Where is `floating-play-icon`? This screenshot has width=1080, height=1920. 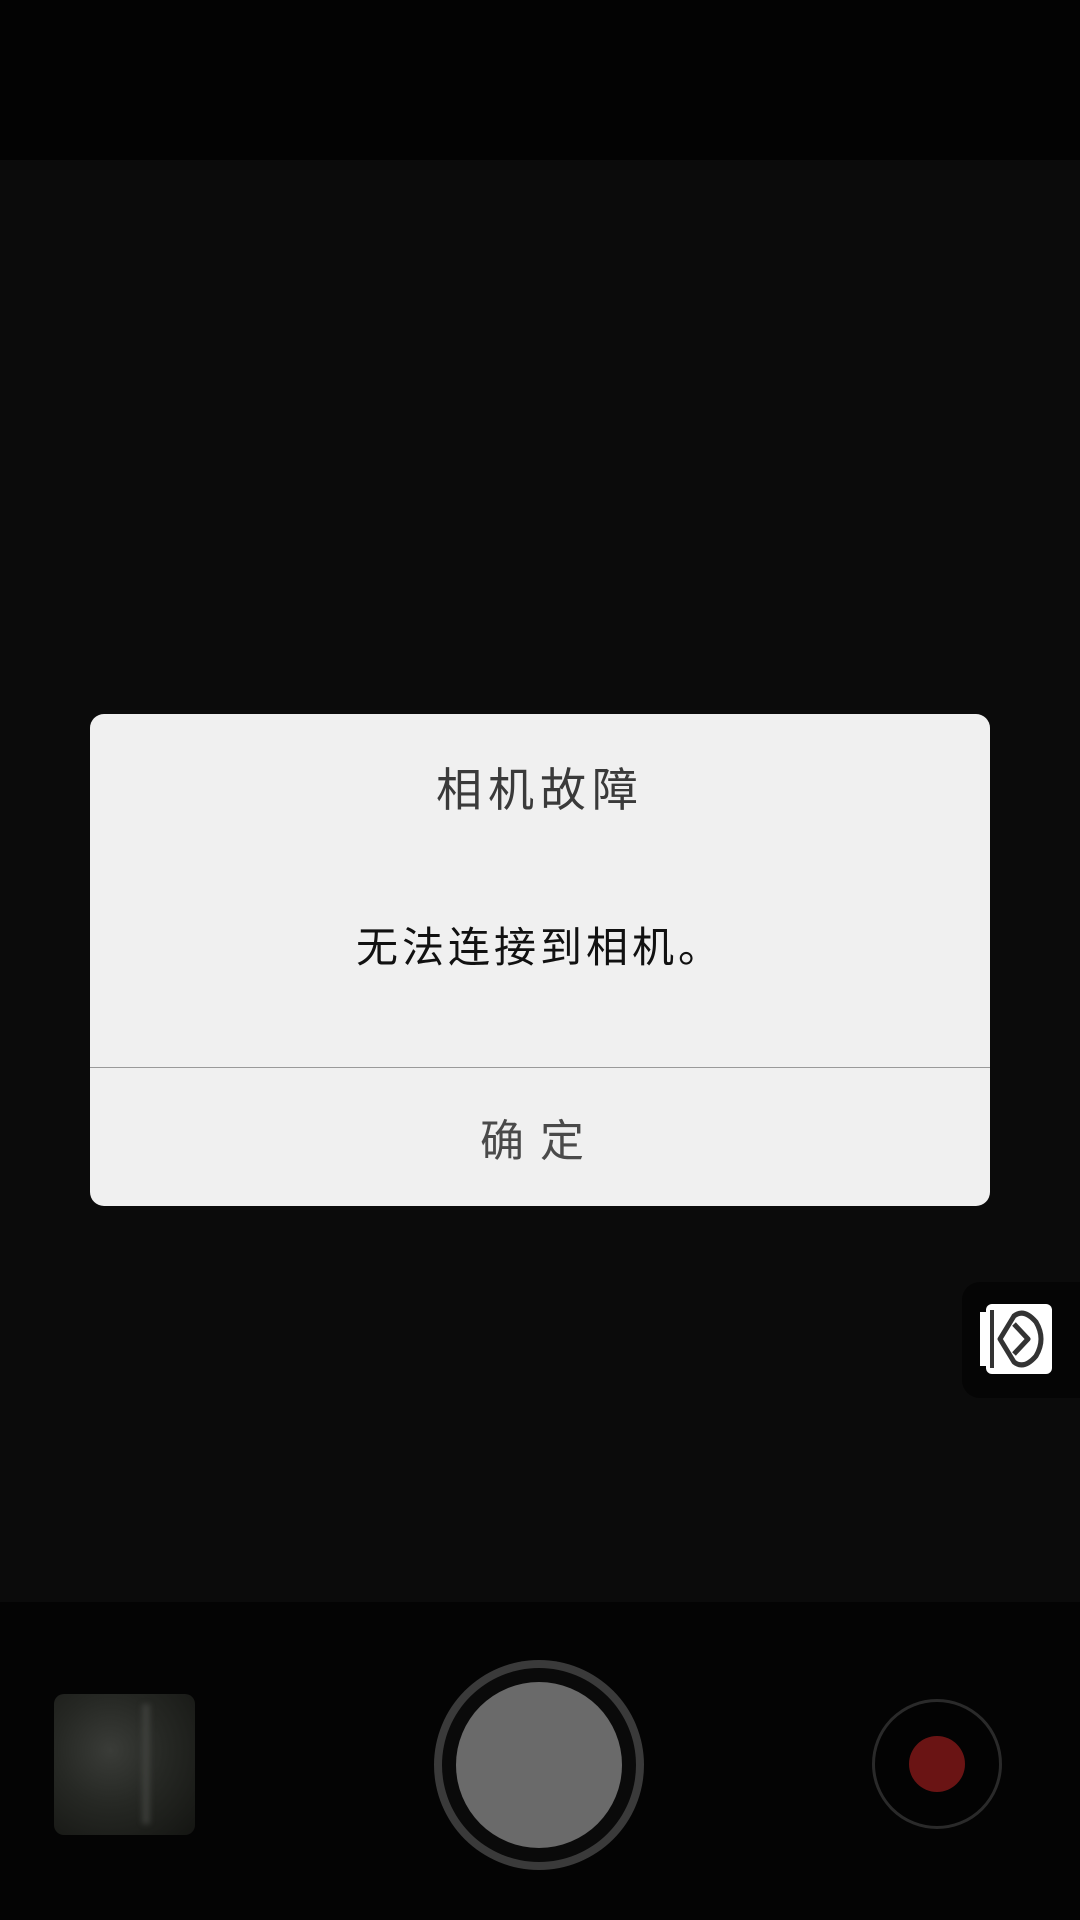
floating-play-icon is located at coordinates (1016, 1339).